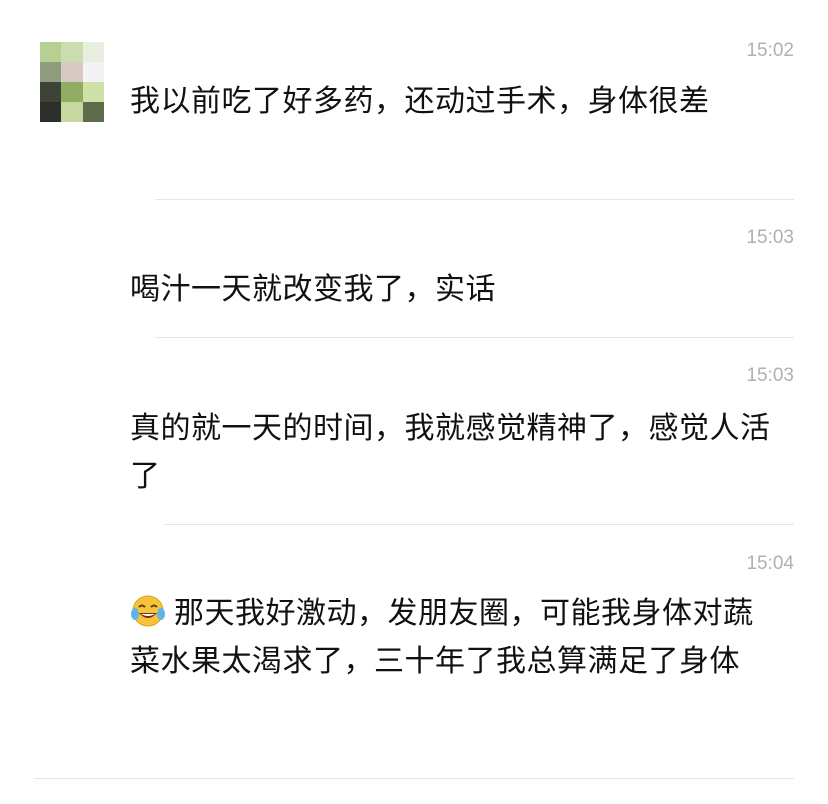 The image size is (828, 804). What do you see at coordinates (313, 289) in the screenshot?
I see `message-text: 喝汁一天就改变我了，实话` at bounding box center [313, 289].